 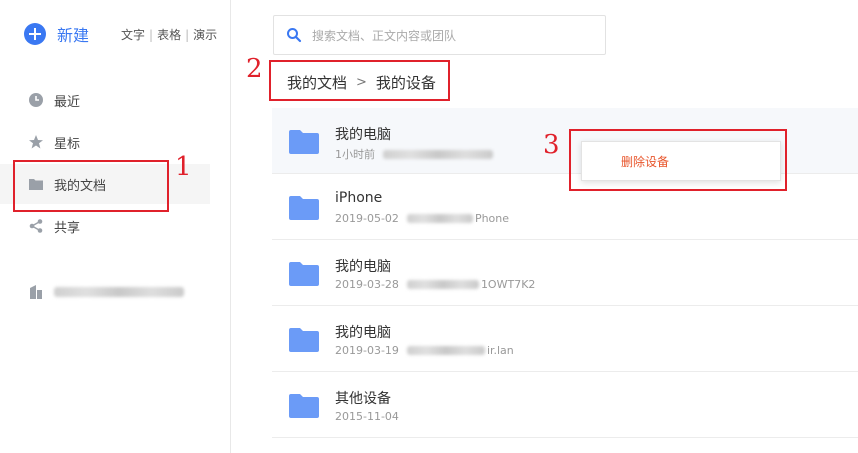 What do you see at coordinates (119, 292) in the screenshot?
I see `redacted-team-name` at bounding box center [119, 292].